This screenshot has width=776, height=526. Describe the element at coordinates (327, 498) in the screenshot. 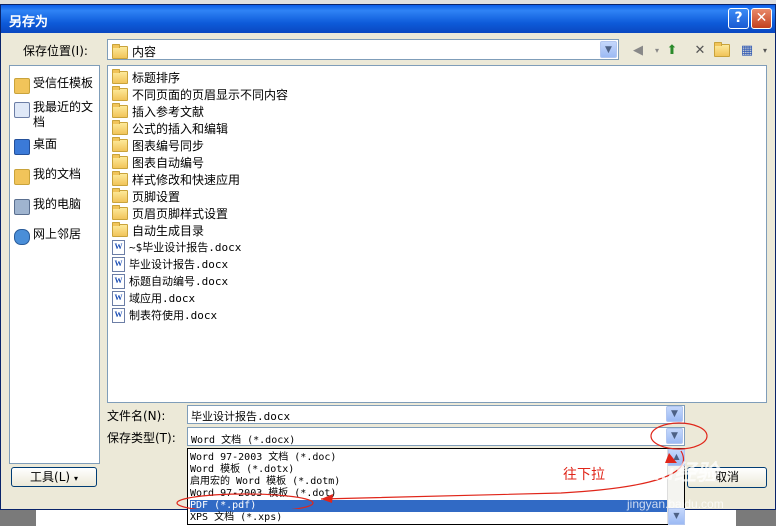

I see `annotation-arrowhead` at that location.